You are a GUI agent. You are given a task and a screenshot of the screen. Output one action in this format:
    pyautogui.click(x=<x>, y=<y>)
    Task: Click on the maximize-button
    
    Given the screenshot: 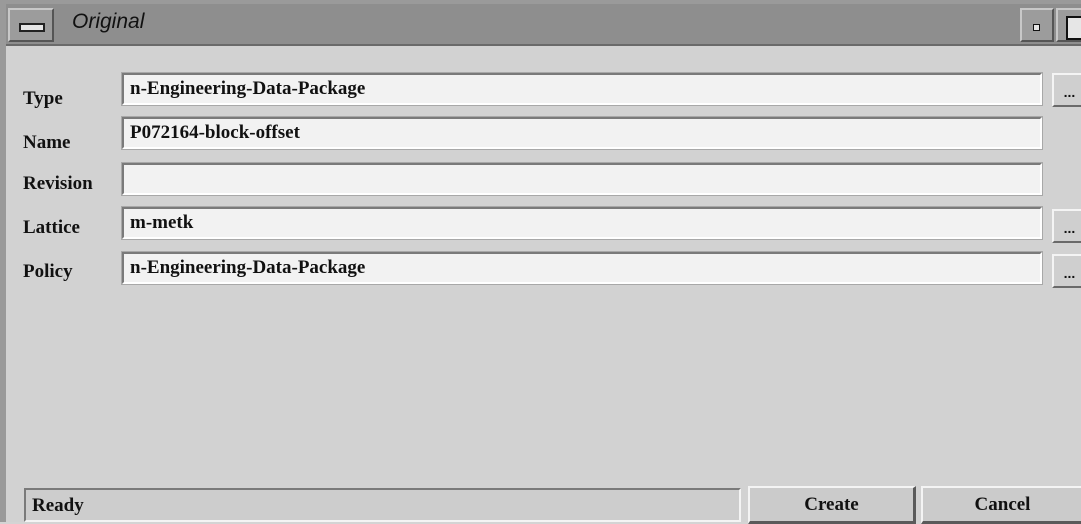 What is the action you would take?
    pyautogui.click(x=1068, y=25)
    